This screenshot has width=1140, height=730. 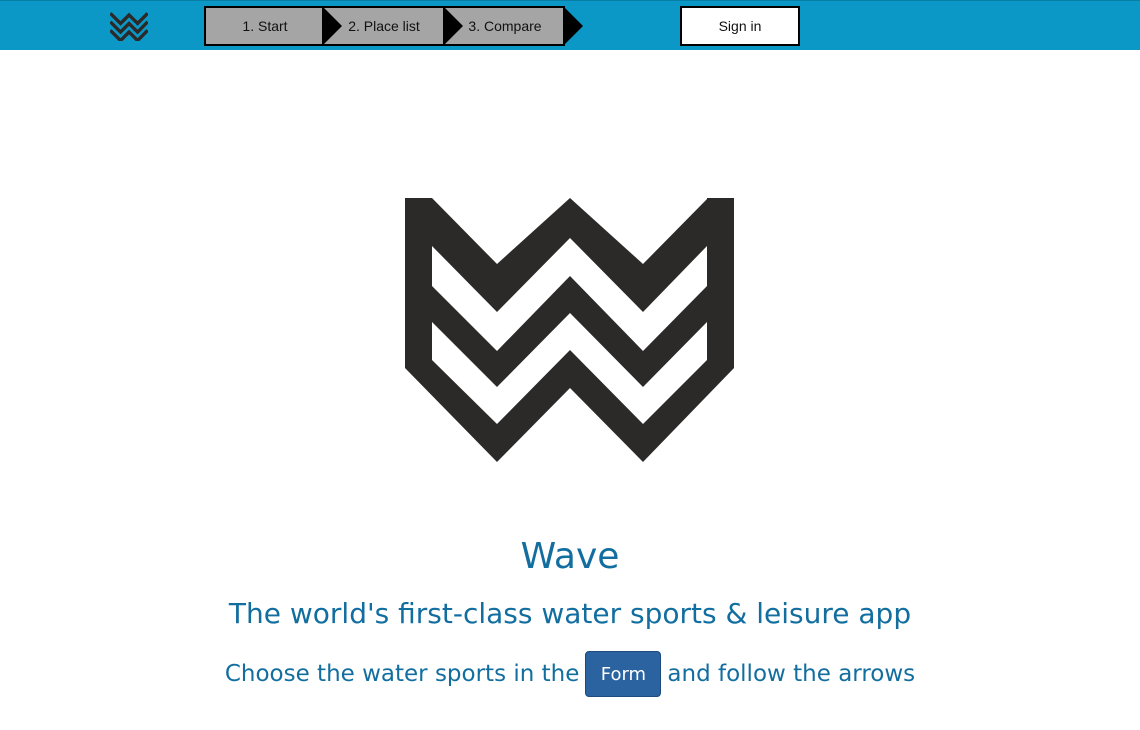 I want to click on step-start: 1. Start, so click(x=264, y=26).